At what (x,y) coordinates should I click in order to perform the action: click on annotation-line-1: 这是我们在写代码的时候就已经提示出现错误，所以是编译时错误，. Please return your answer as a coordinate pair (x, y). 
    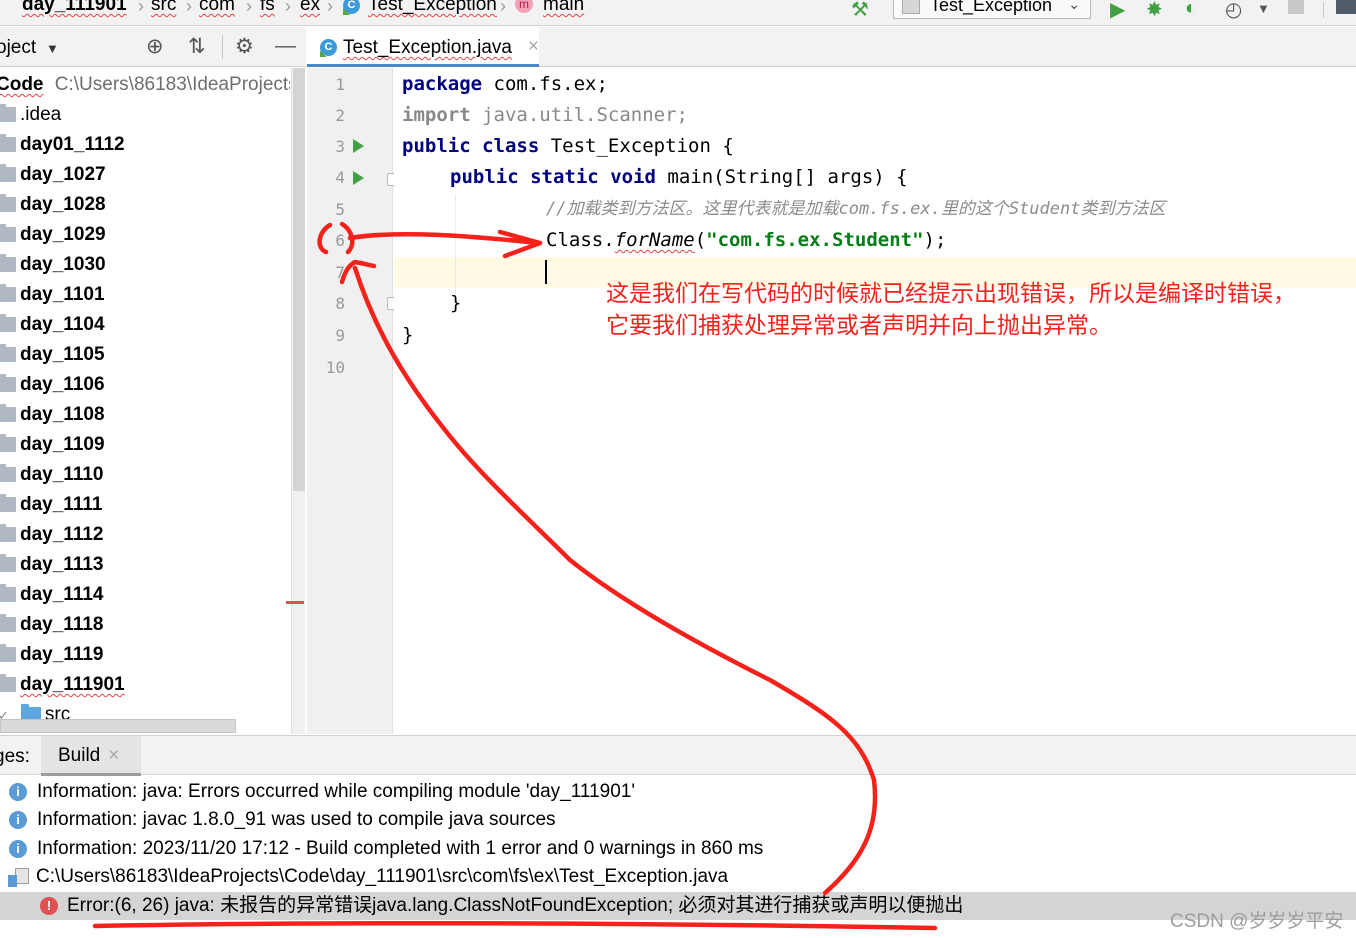
    Looking at the image, I should click on (951, 293).